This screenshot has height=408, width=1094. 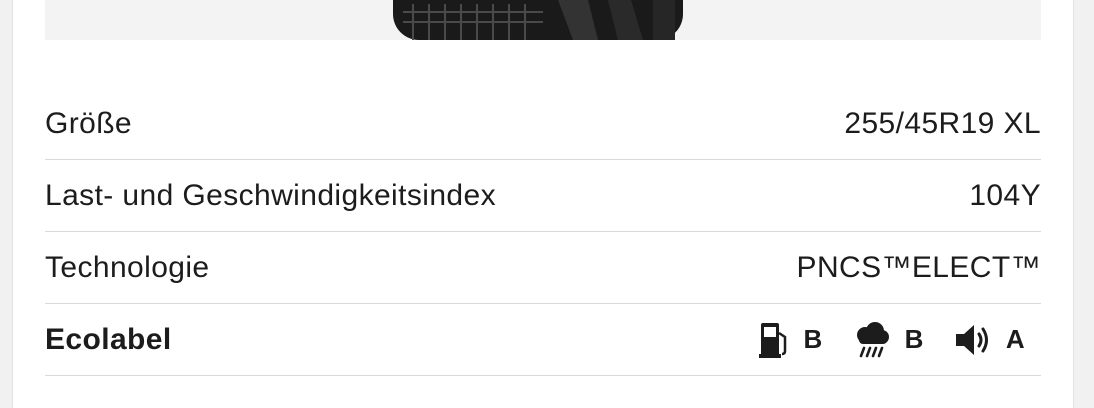 What do you see at coordinates (538, 20) in the screenshot?
I see `tire-image` at bounding box center [538, 20].